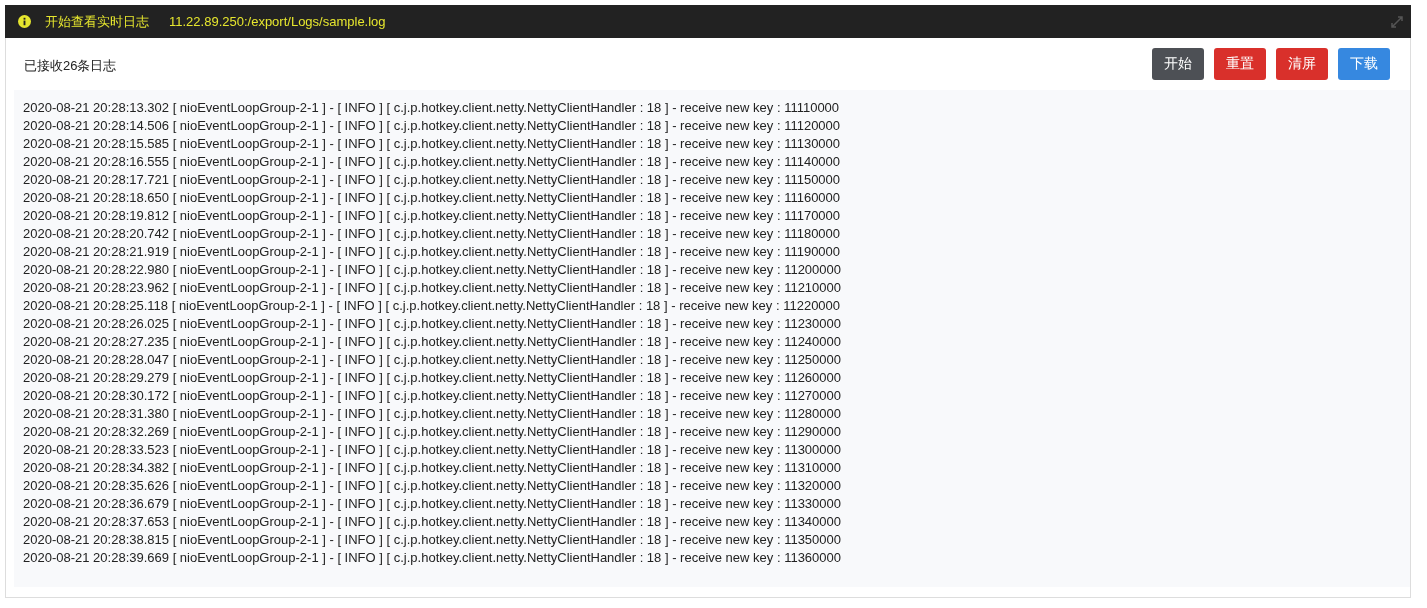 This screenshot has height=608, width=1427. Describe the element at coordinates (432, 504) in the screenshot. I see `log-line: 2020-08-21 20:28:36.679 [ nioEventLoopGroup-2-1 ] - [ INFO ] [ c.j.p.hotkey.client.netty.NettyClientHandler : 18 ] - receive new key : 11330000` at that location.